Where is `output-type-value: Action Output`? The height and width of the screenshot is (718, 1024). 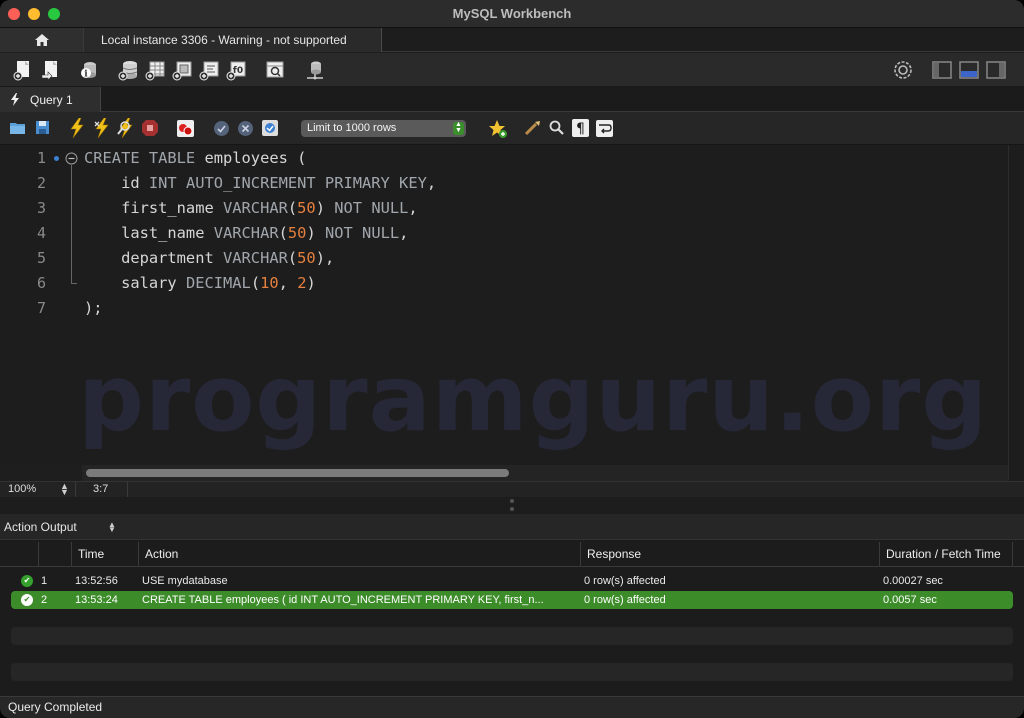
output-type-value: Action Output is located at coordinates (40, 527).